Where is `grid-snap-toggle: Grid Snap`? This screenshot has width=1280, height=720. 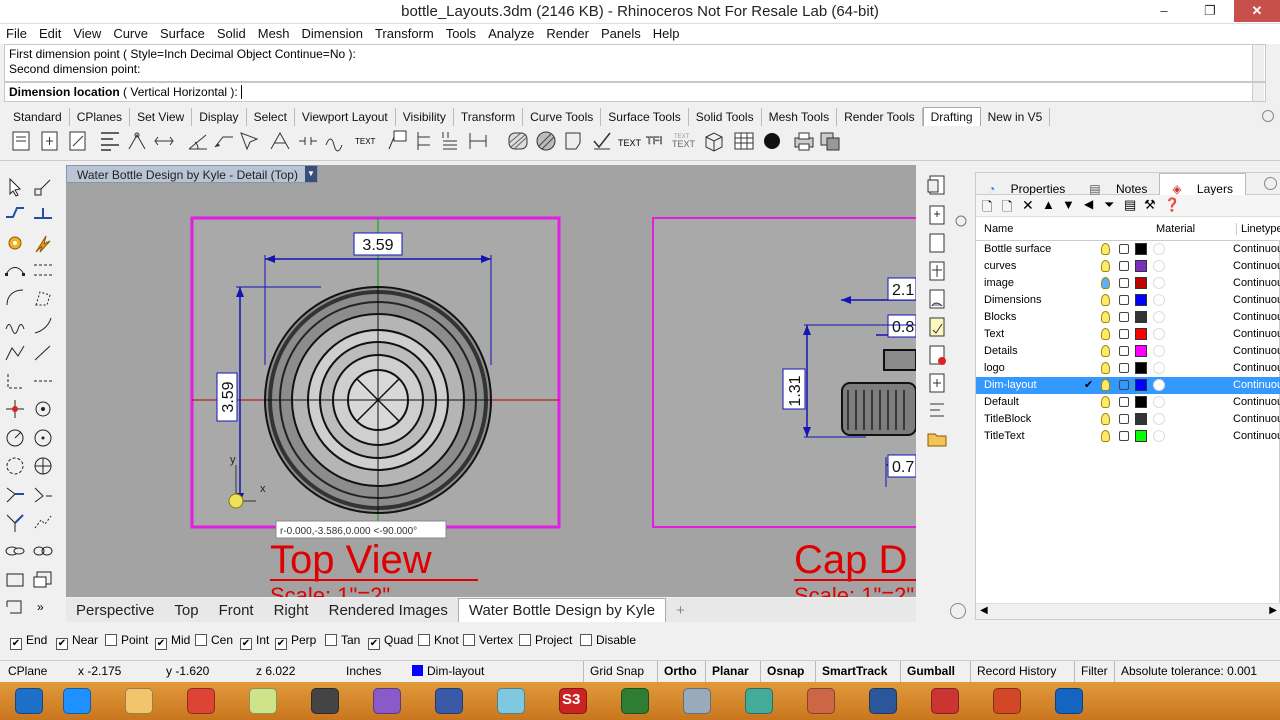
grid-snap-toggle: Grid Snap is located at coordinates (616, 671).